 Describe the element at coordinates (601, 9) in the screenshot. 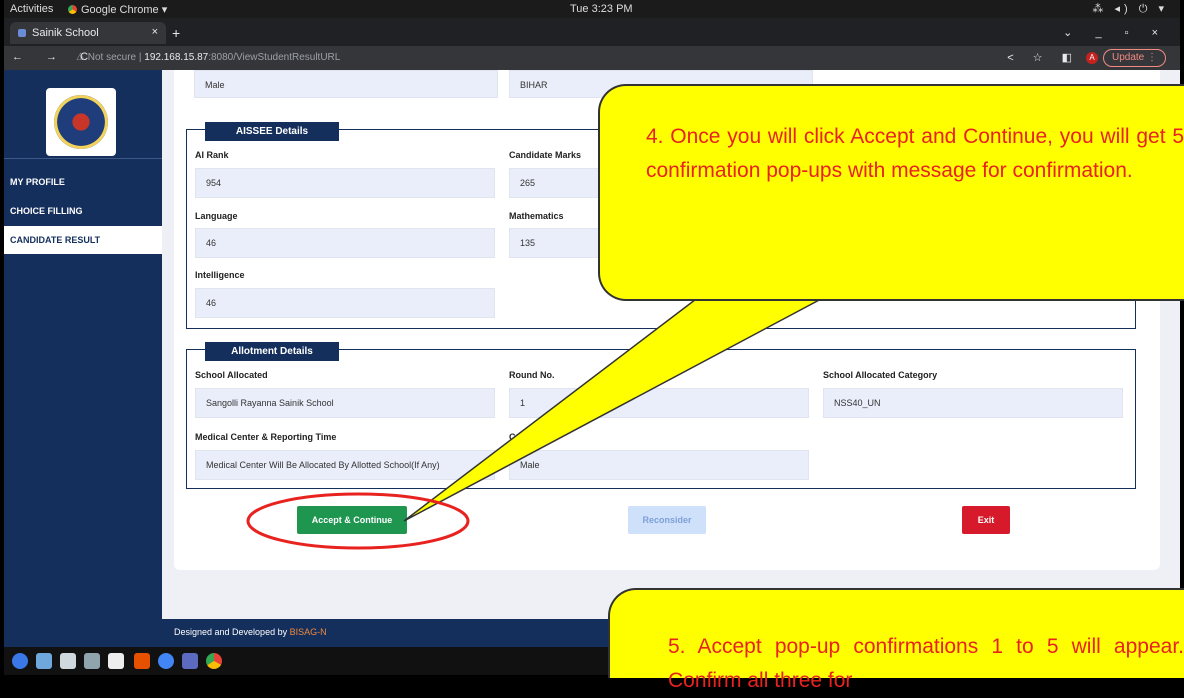

I see `clock: Tue 3:23 PM` at that location.